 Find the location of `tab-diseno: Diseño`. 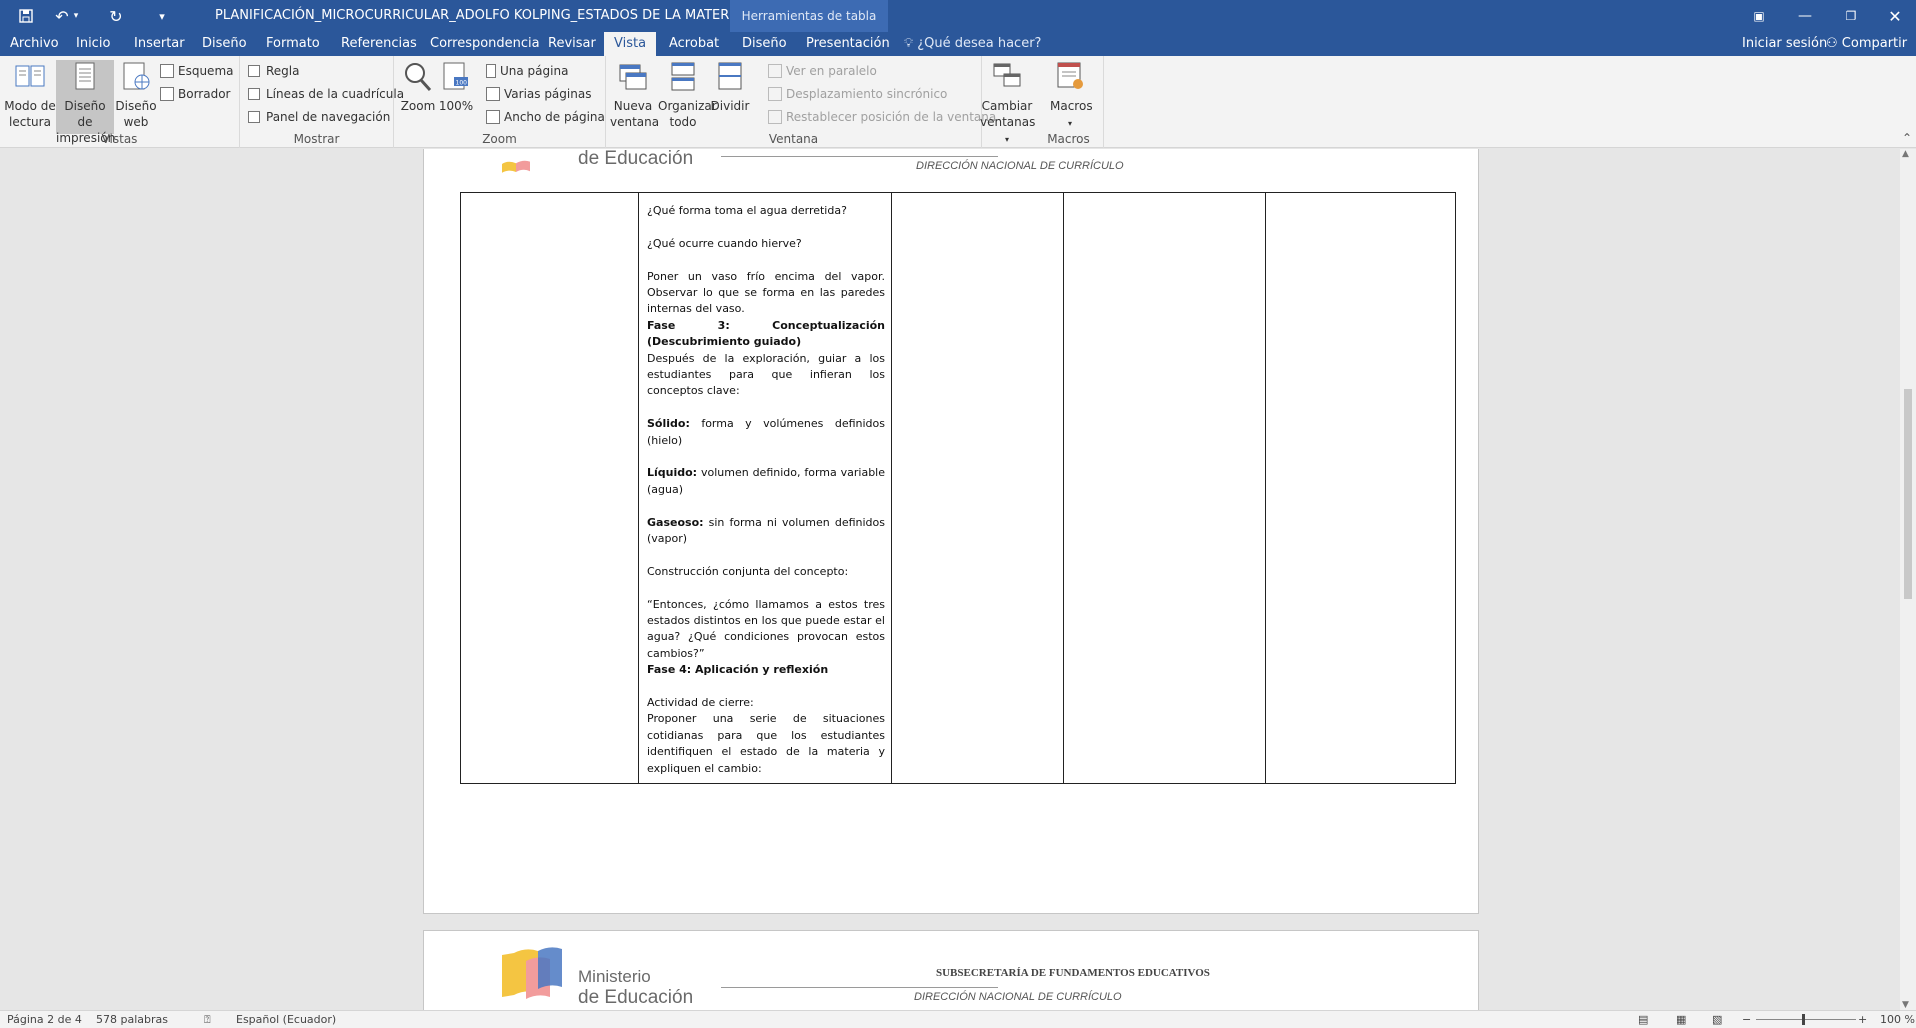

tab-diseno: Diseño is located at coordinates (224, 44).